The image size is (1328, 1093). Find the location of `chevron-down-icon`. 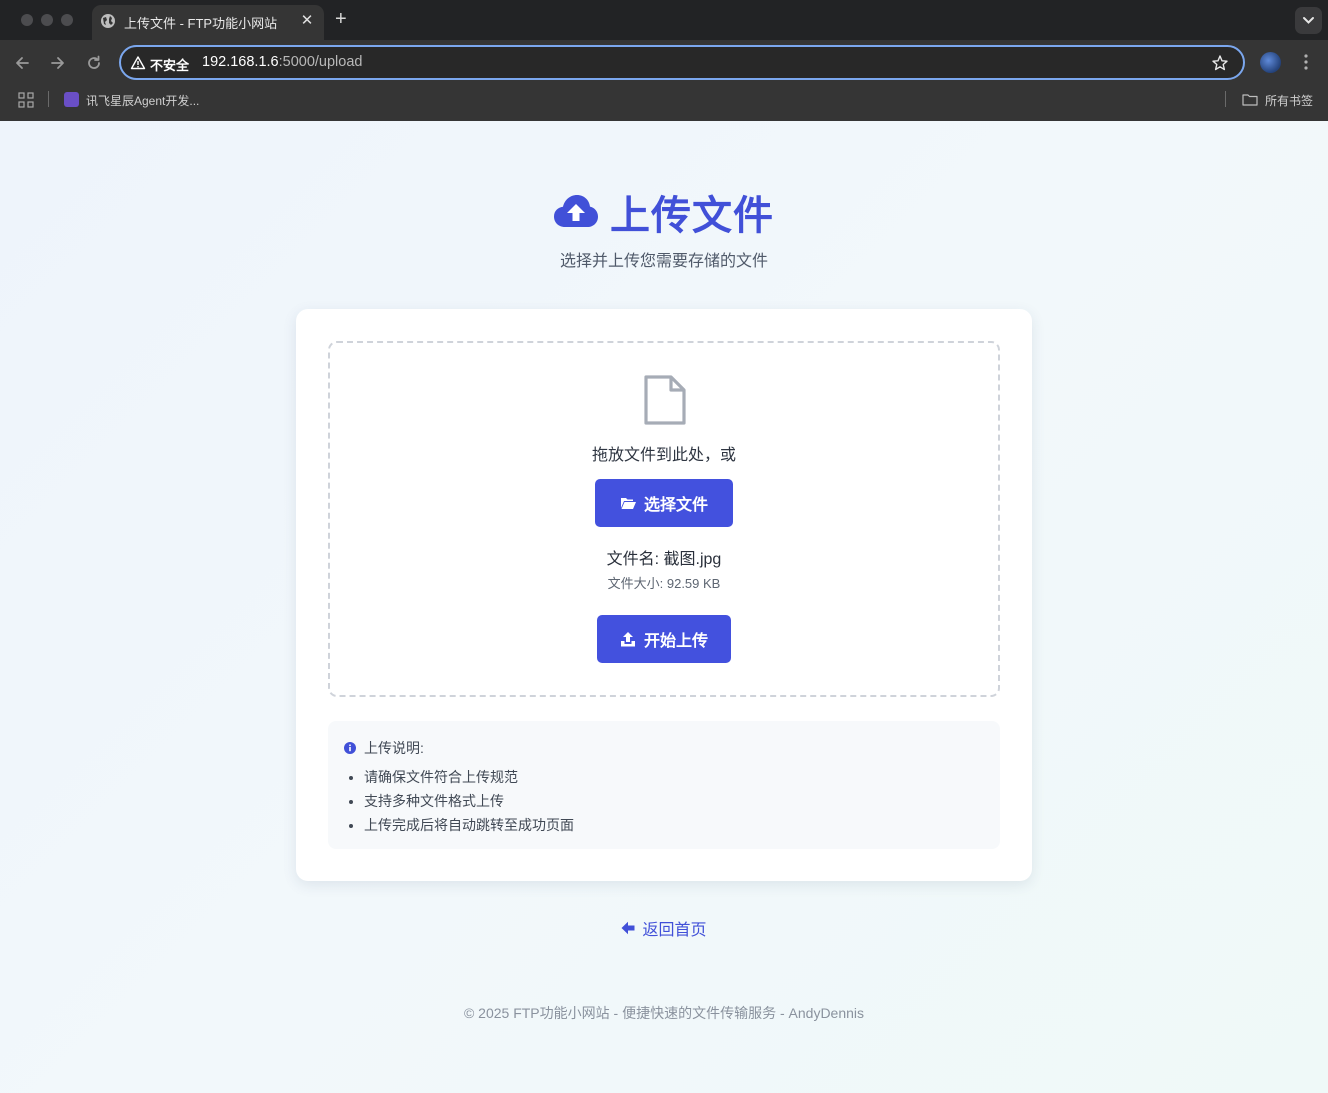

chevron-down-icon is located at coordinates (1308, 20).